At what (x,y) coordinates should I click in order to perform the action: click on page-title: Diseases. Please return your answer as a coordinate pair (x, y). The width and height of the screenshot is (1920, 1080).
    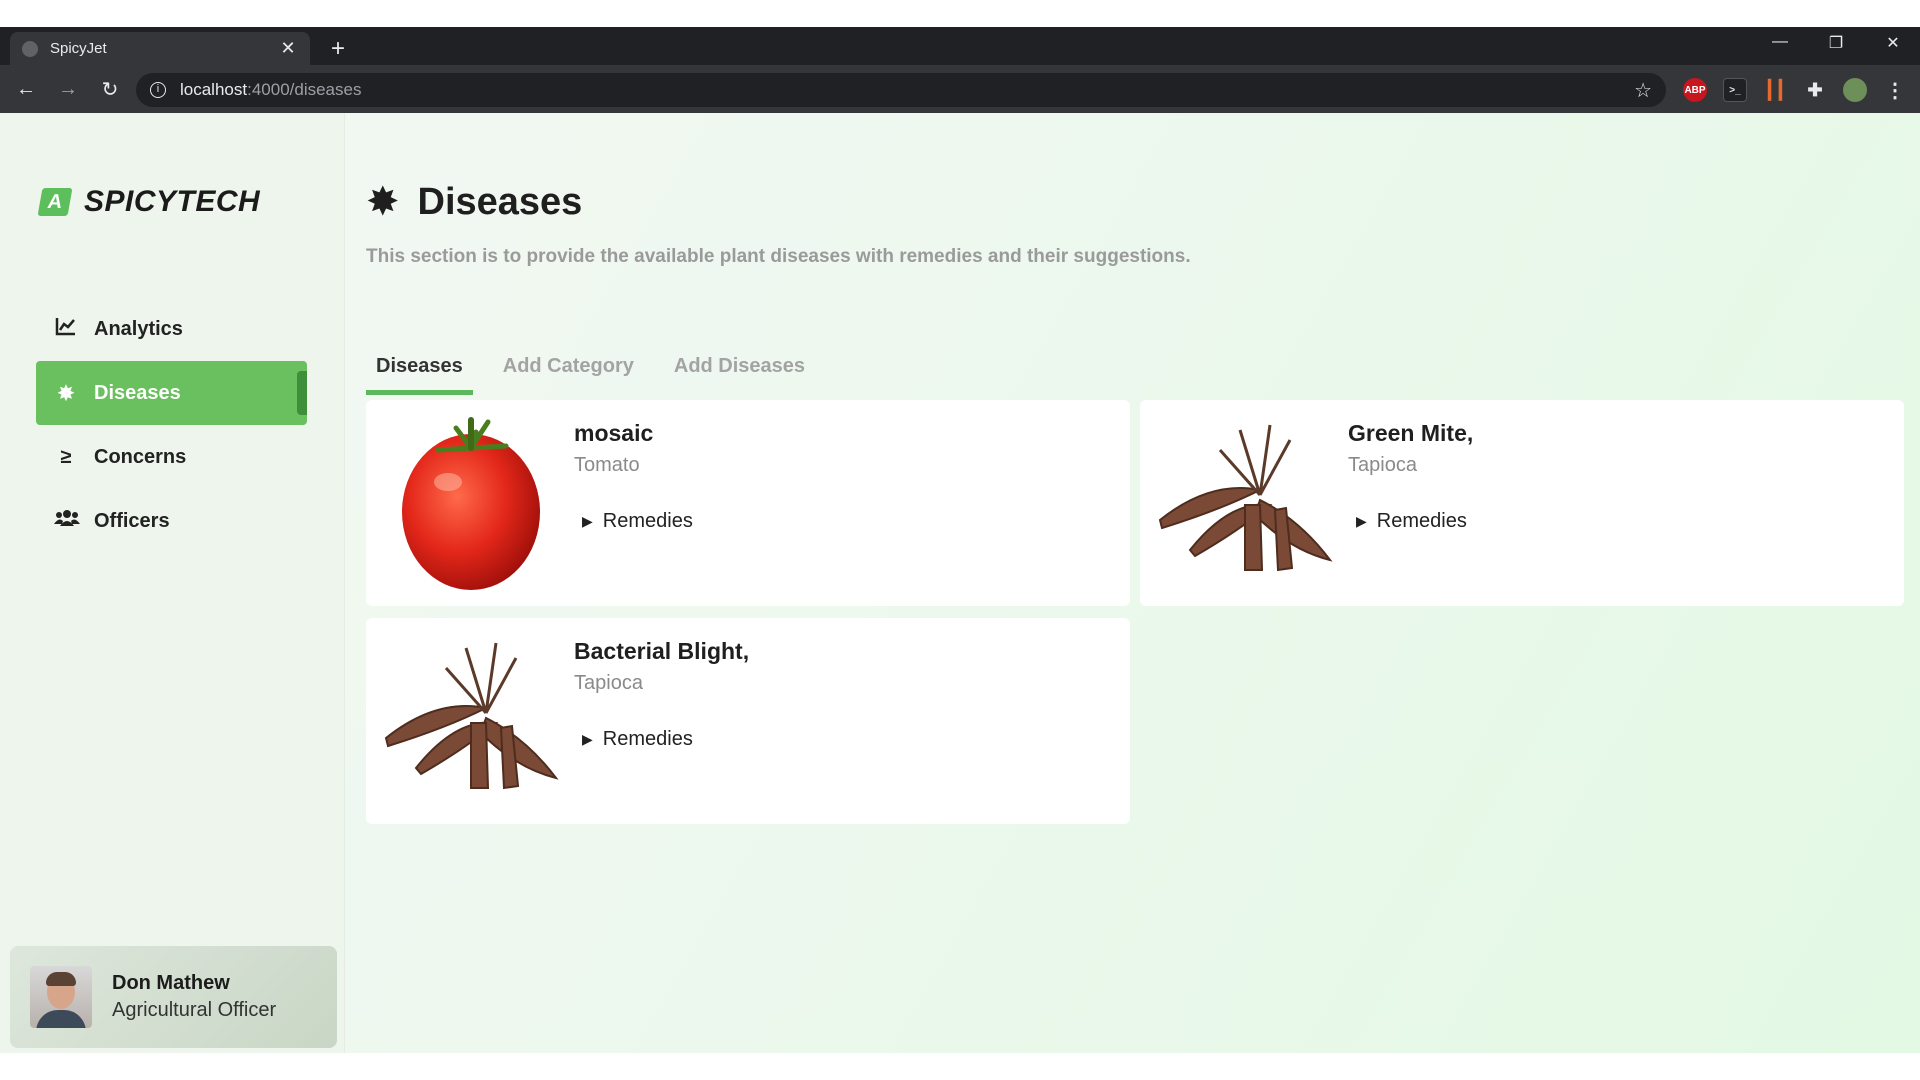
    Looking at the image, I should click on (500, 201).